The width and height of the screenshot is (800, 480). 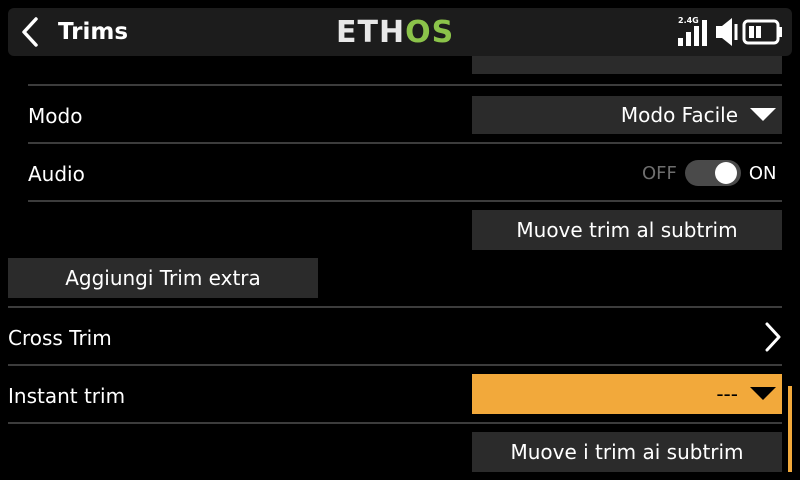 What do you see at coordinates (627, 65) in the screenshot?
I see `previous-row-field` at bounding box center [627, 65].